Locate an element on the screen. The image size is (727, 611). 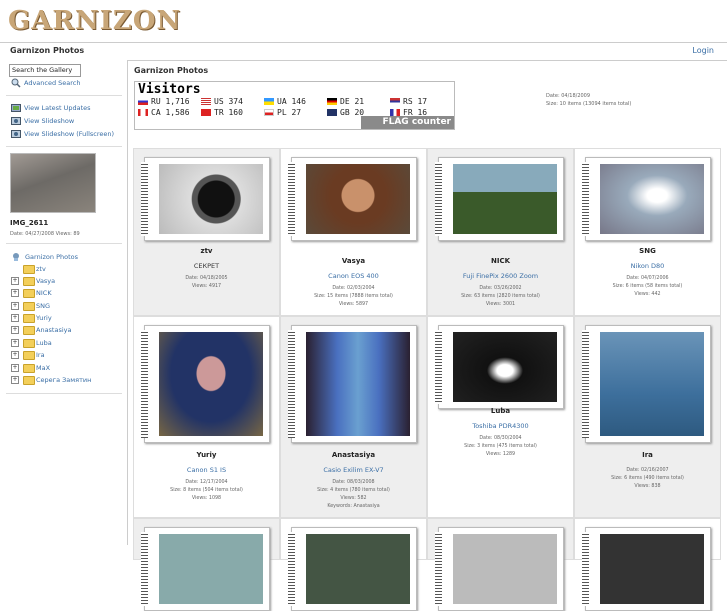
album-name: Yuriy is located at coordinates (206, 455).